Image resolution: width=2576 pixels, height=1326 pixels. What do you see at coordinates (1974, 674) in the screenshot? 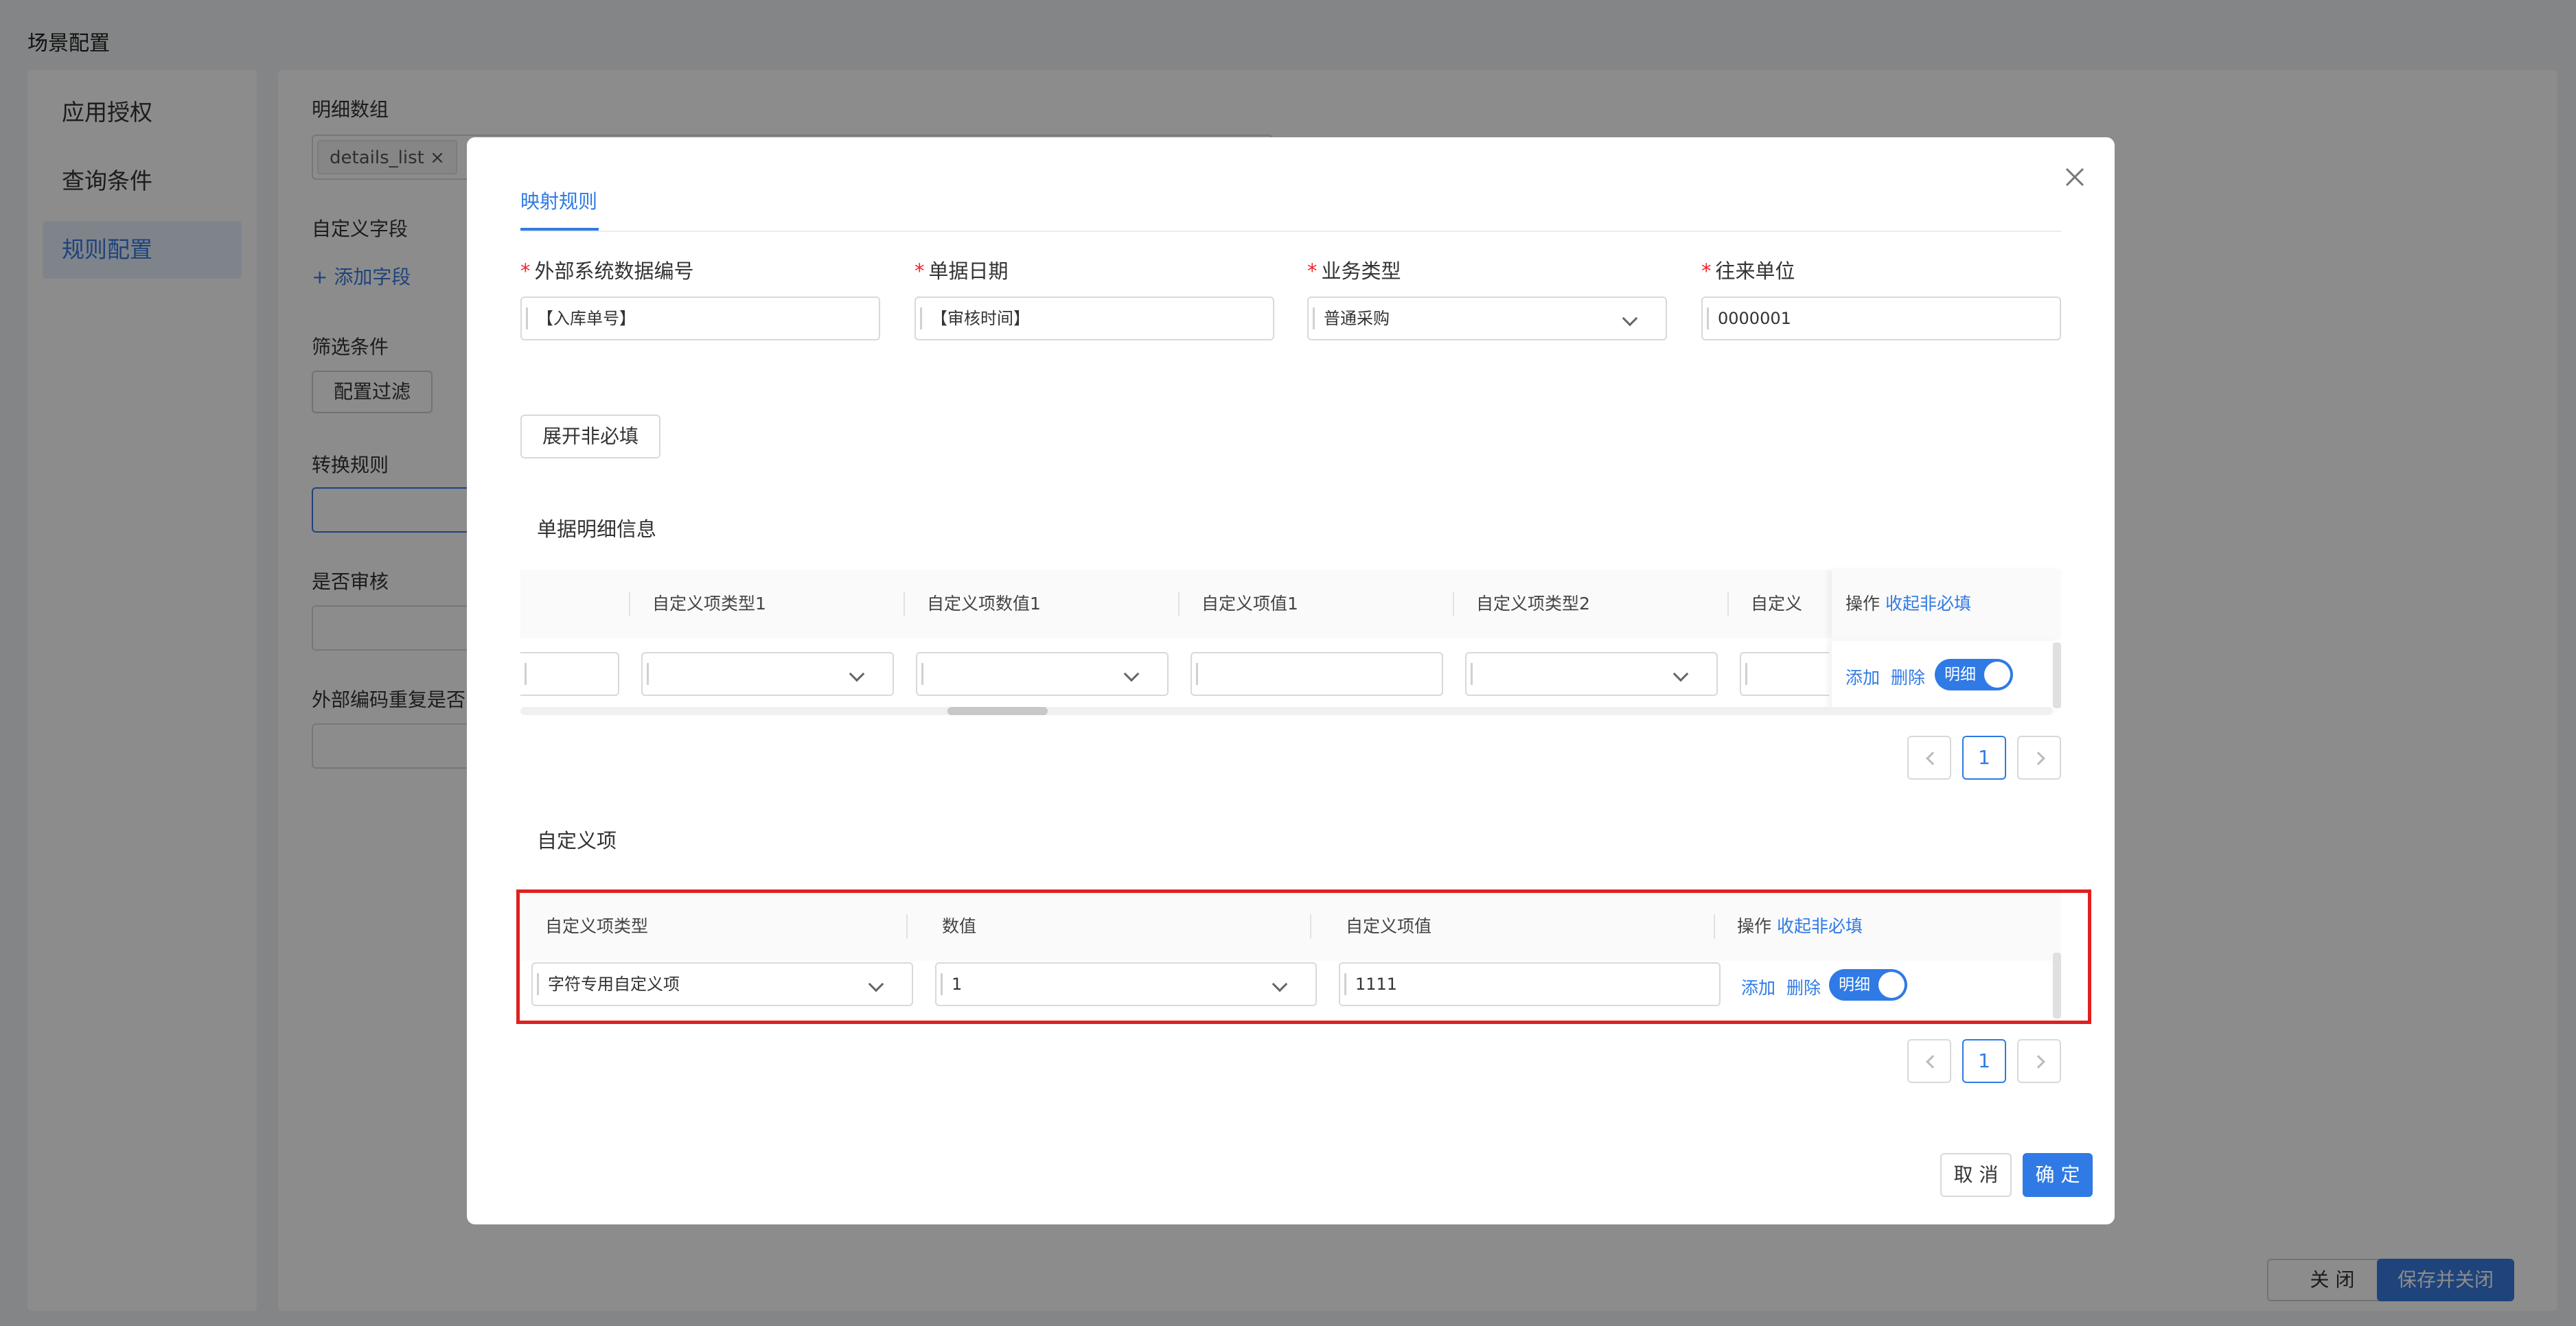
I see `detail-toggle: 明细` at bounding box center [1974, 674].